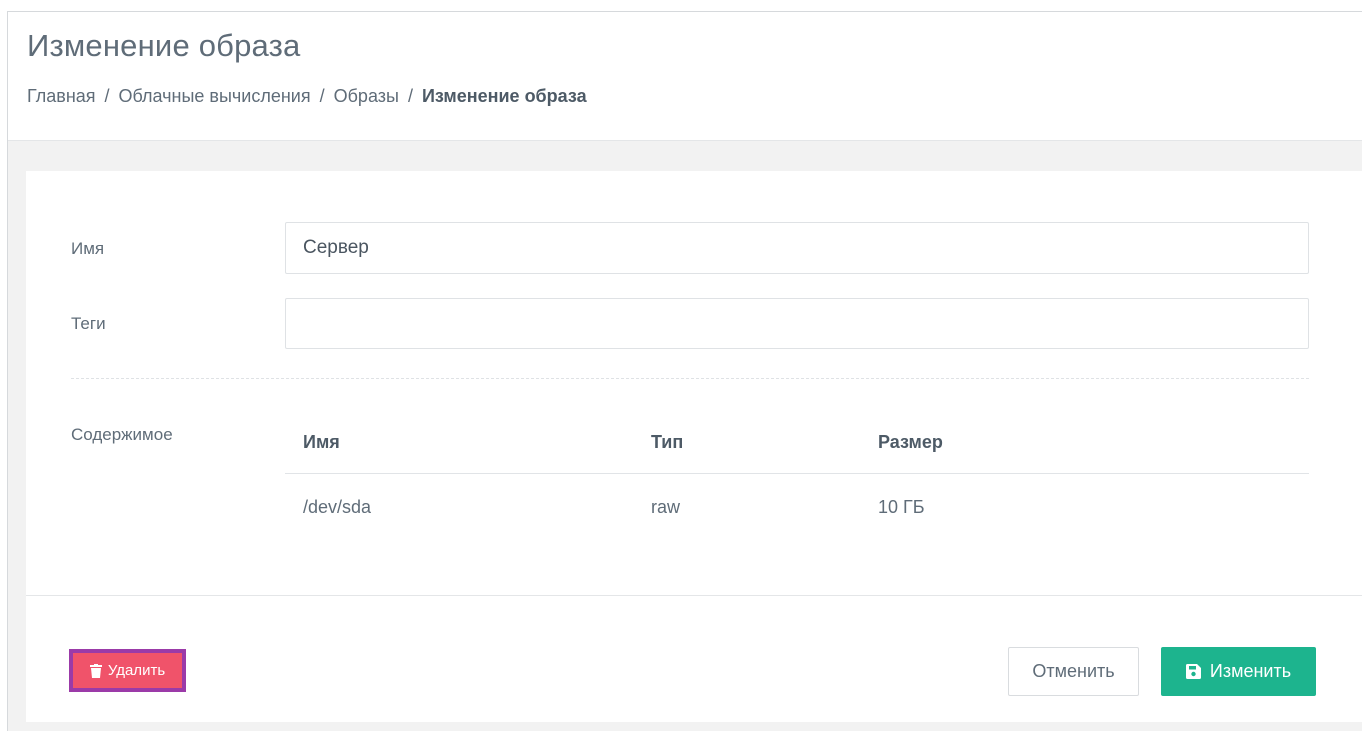  What do you see at coordinates (1193, 671) in the screenshot?
I see `floppy-disk-icon` at bounding box center [1193, 671].